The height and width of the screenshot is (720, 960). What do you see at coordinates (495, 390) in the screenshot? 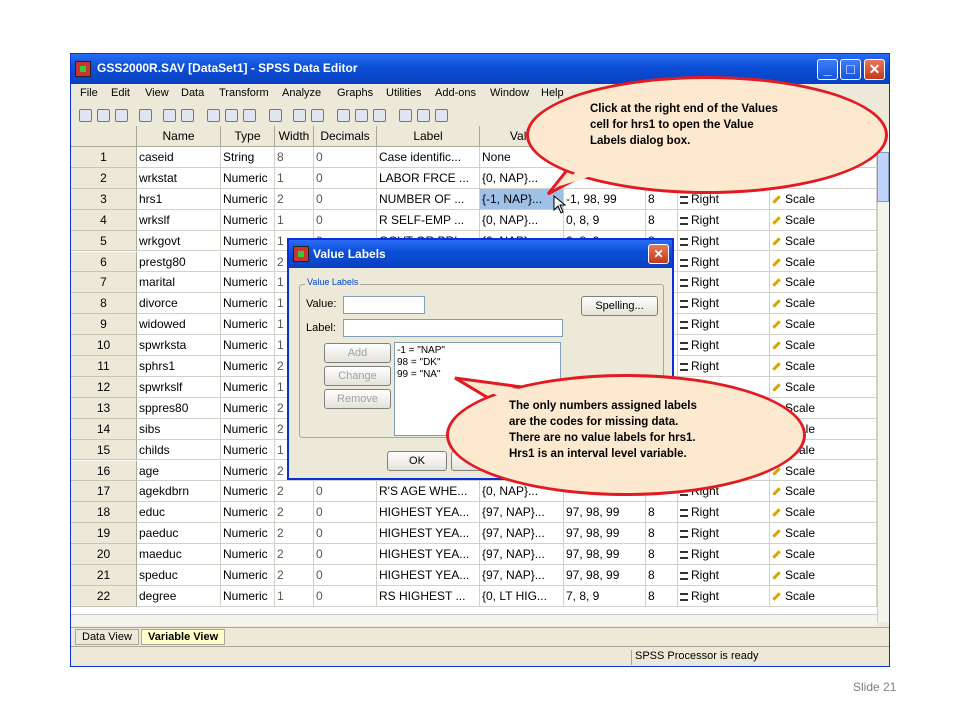
I see `bottom-pointer-cover` at bounding box center [495, 390].